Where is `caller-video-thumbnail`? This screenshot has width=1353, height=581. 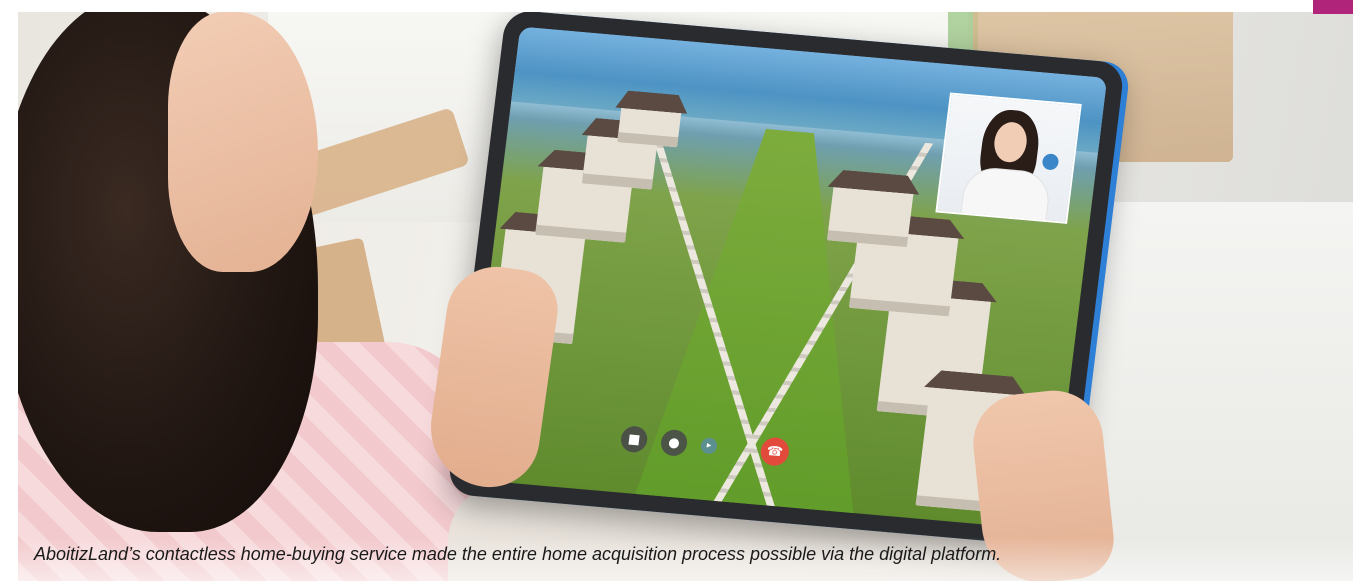 caller-video-thumbnail is located at coordinates (1008, 158).